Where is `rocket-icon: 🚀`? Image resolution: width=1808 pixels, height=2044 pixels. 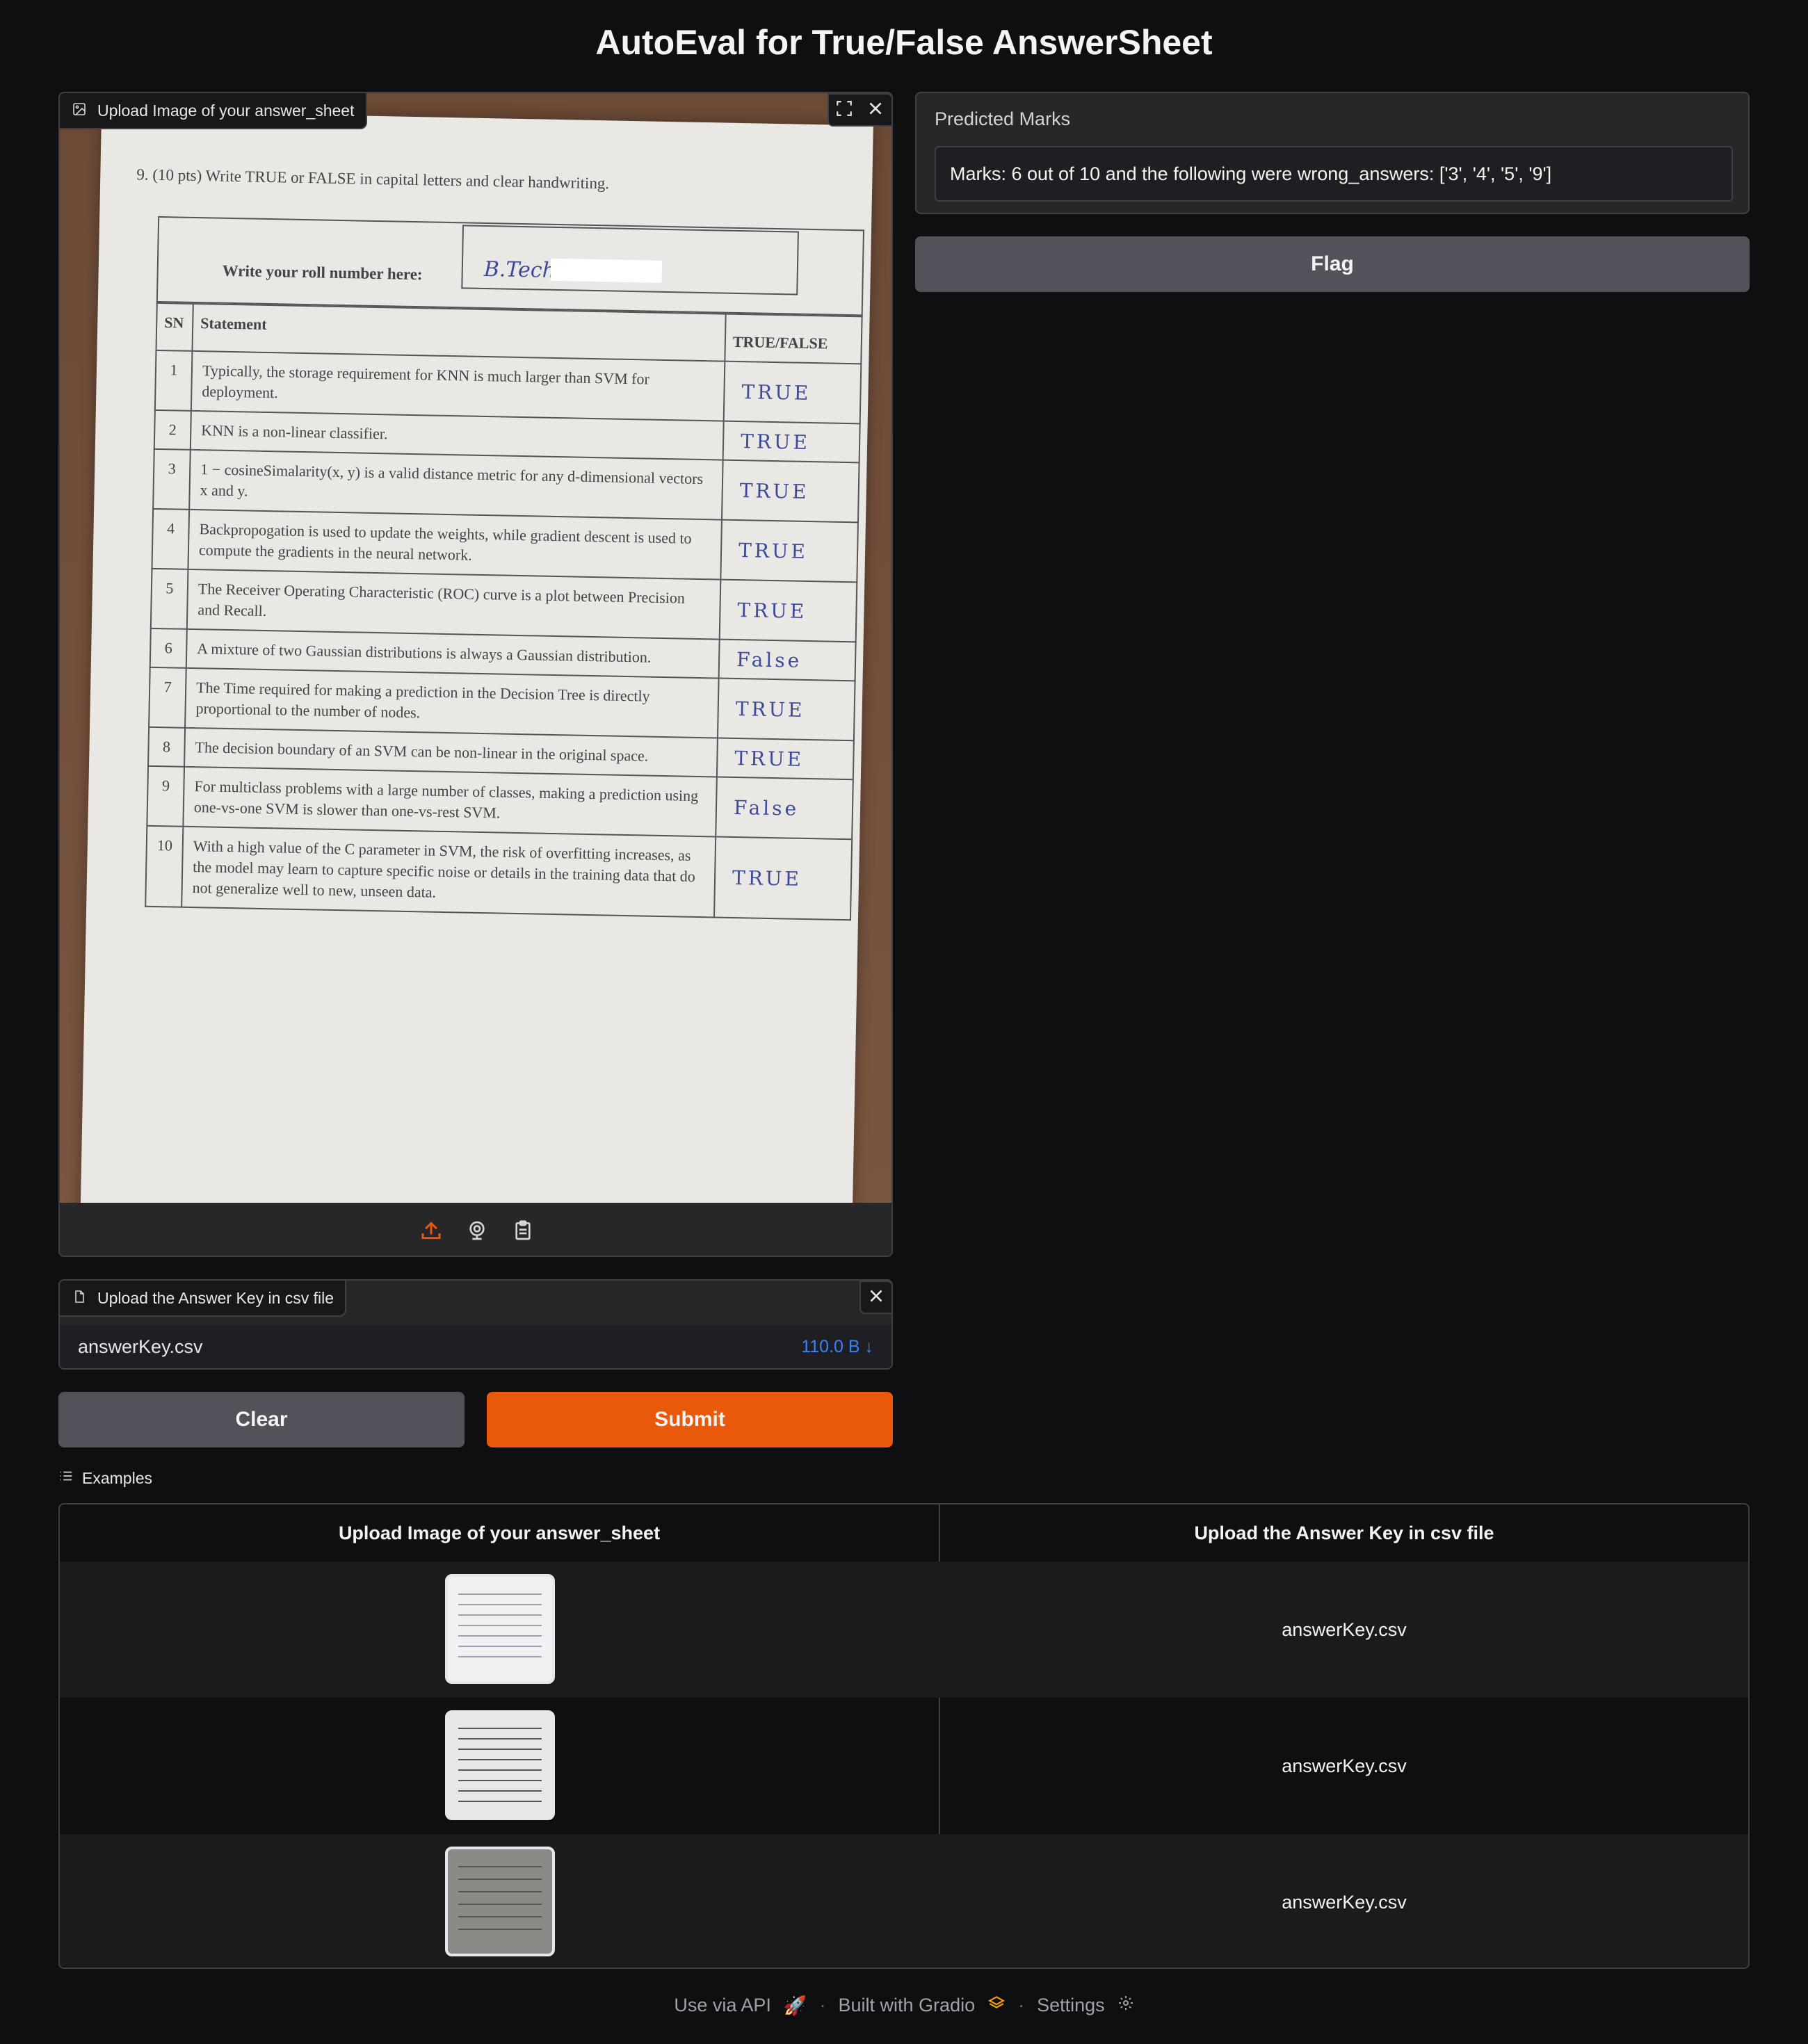
rocket-icon: 🚀 is located at coordinates (795, 2005).